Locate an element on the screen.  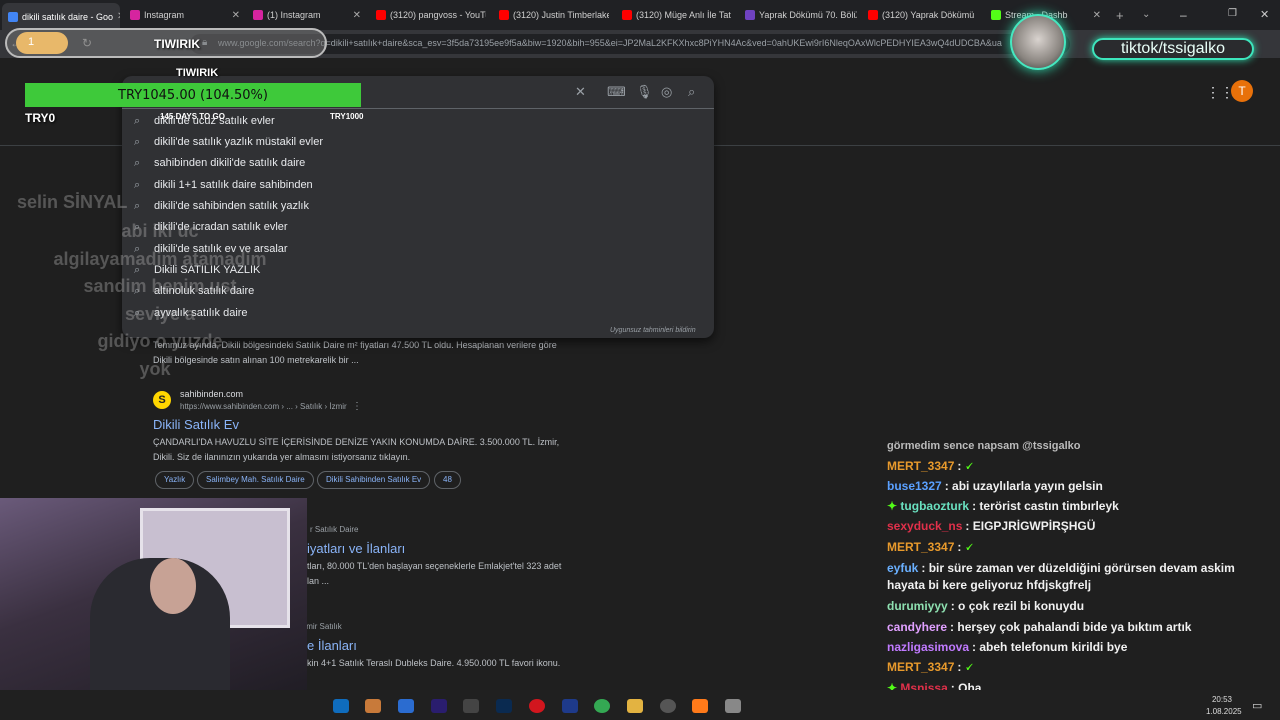
tiwirik-label: TIWIRIK is located at coordinates (197, 73).